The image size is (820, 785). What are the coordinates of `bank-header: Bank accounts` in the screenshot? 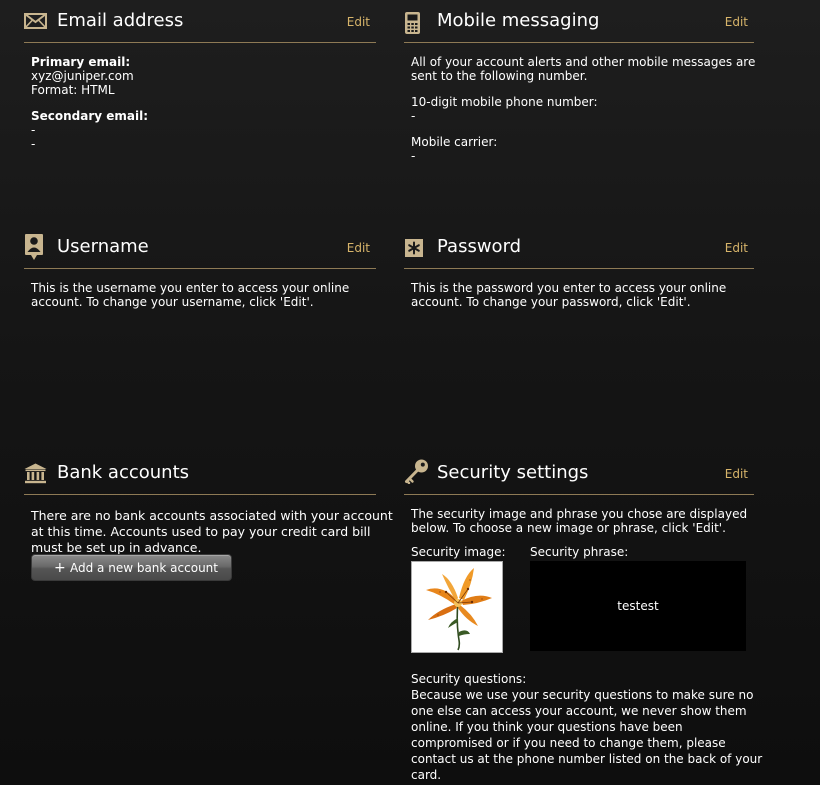 It's located at (200, 478).